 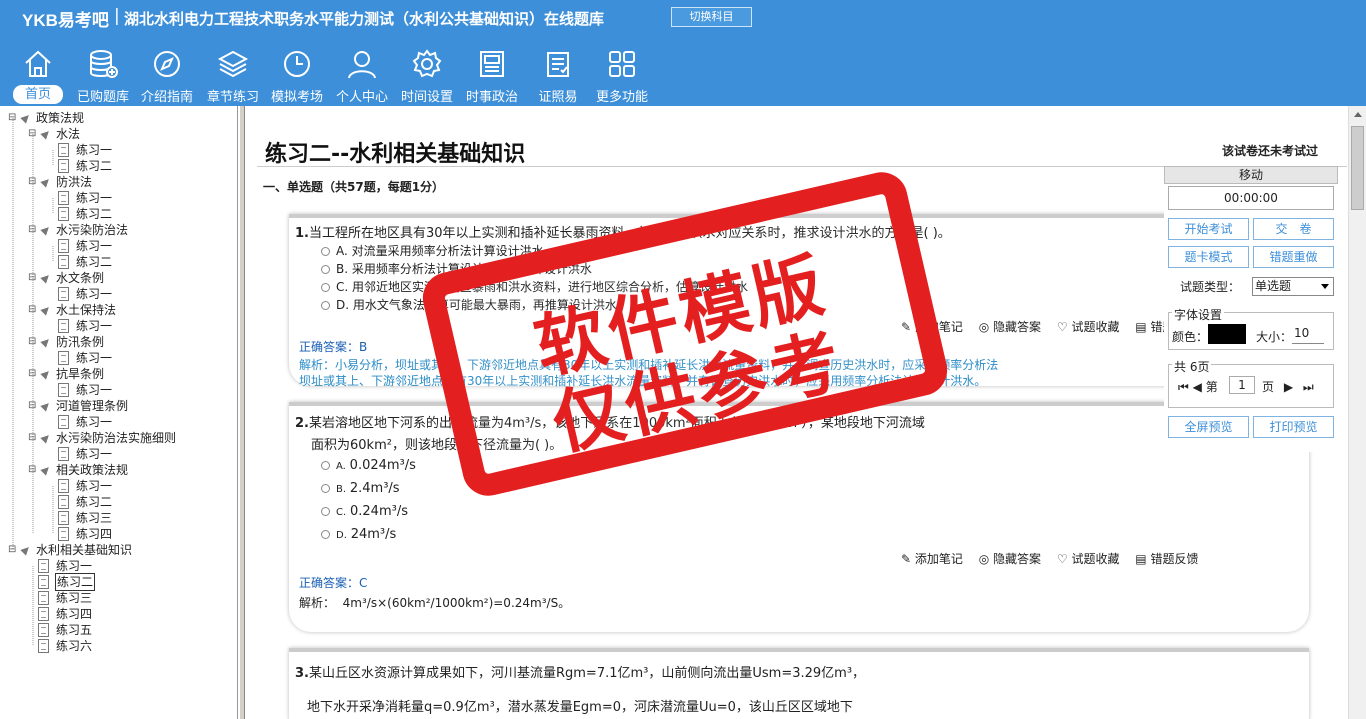 What do you see at coordinates (711, 17) in the screenshot?
I see `switch-subject-button: 切换科目` at bounding box center [711, 17].